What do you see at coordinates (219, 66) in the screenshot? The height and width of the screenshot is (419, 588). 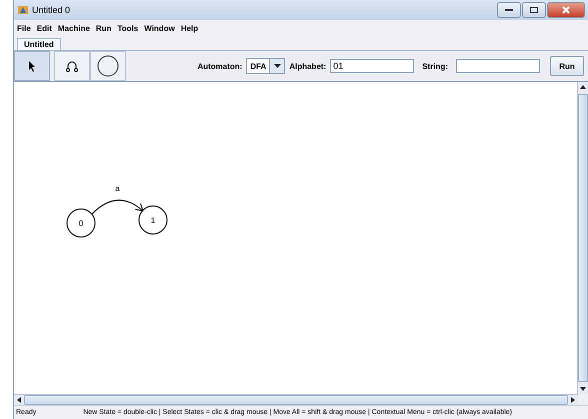 I see `automaton-label: Automaton:` at bounding box center [219, 66].